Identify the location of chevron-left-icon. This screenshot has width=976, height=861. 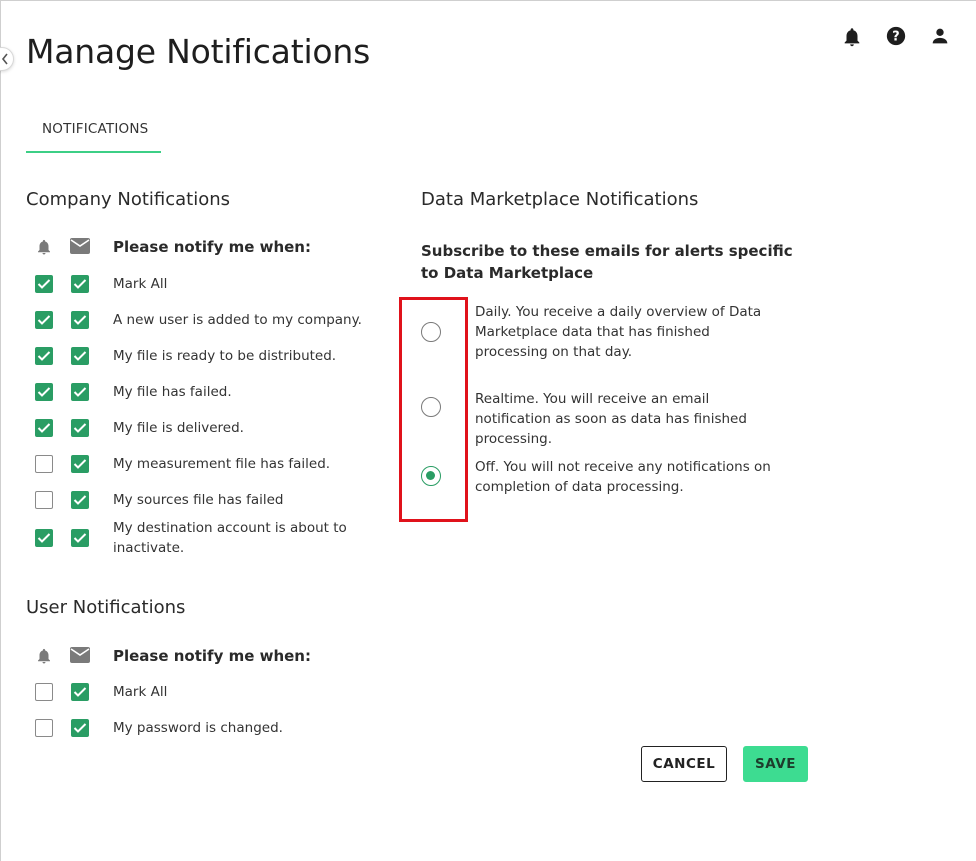
(4, 59).